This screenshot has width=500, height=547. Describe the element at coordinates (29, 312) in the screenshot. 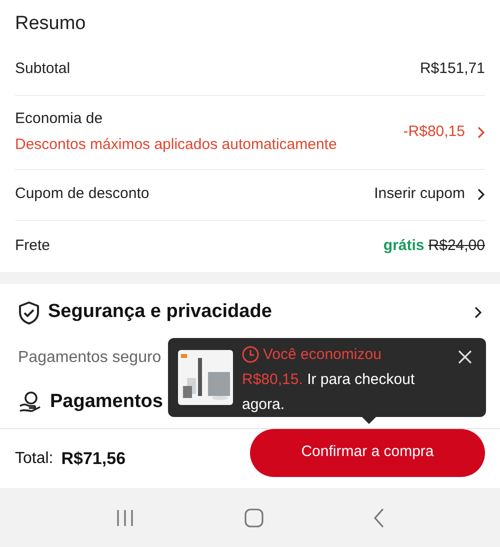

I see `shield-check-icon` at that location.